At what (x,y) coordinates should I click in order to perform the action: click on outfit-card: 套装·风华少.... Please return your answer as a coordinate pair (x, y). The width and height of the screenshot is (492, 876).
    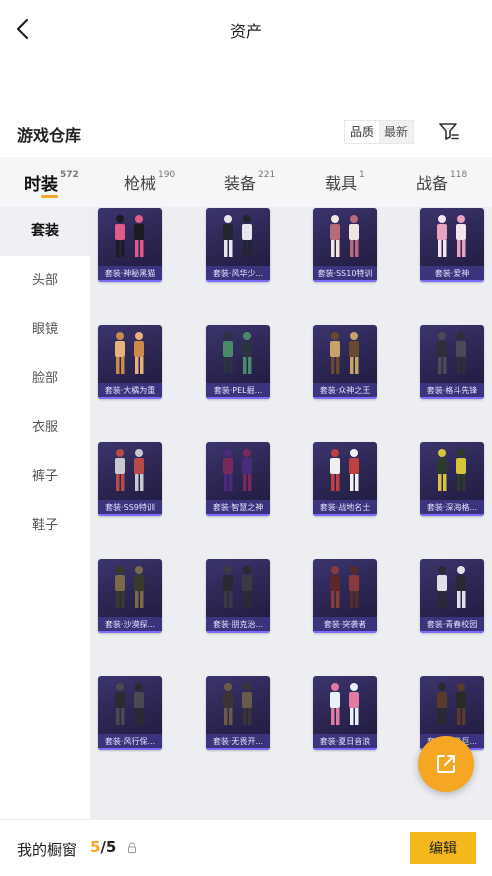
    Looking at the image, I should click on (238, 245).